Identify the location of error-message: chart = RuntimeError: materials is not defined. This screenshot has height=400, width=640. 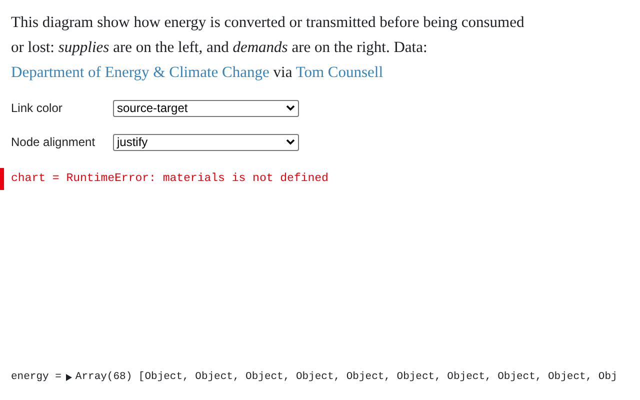
(169, 179).